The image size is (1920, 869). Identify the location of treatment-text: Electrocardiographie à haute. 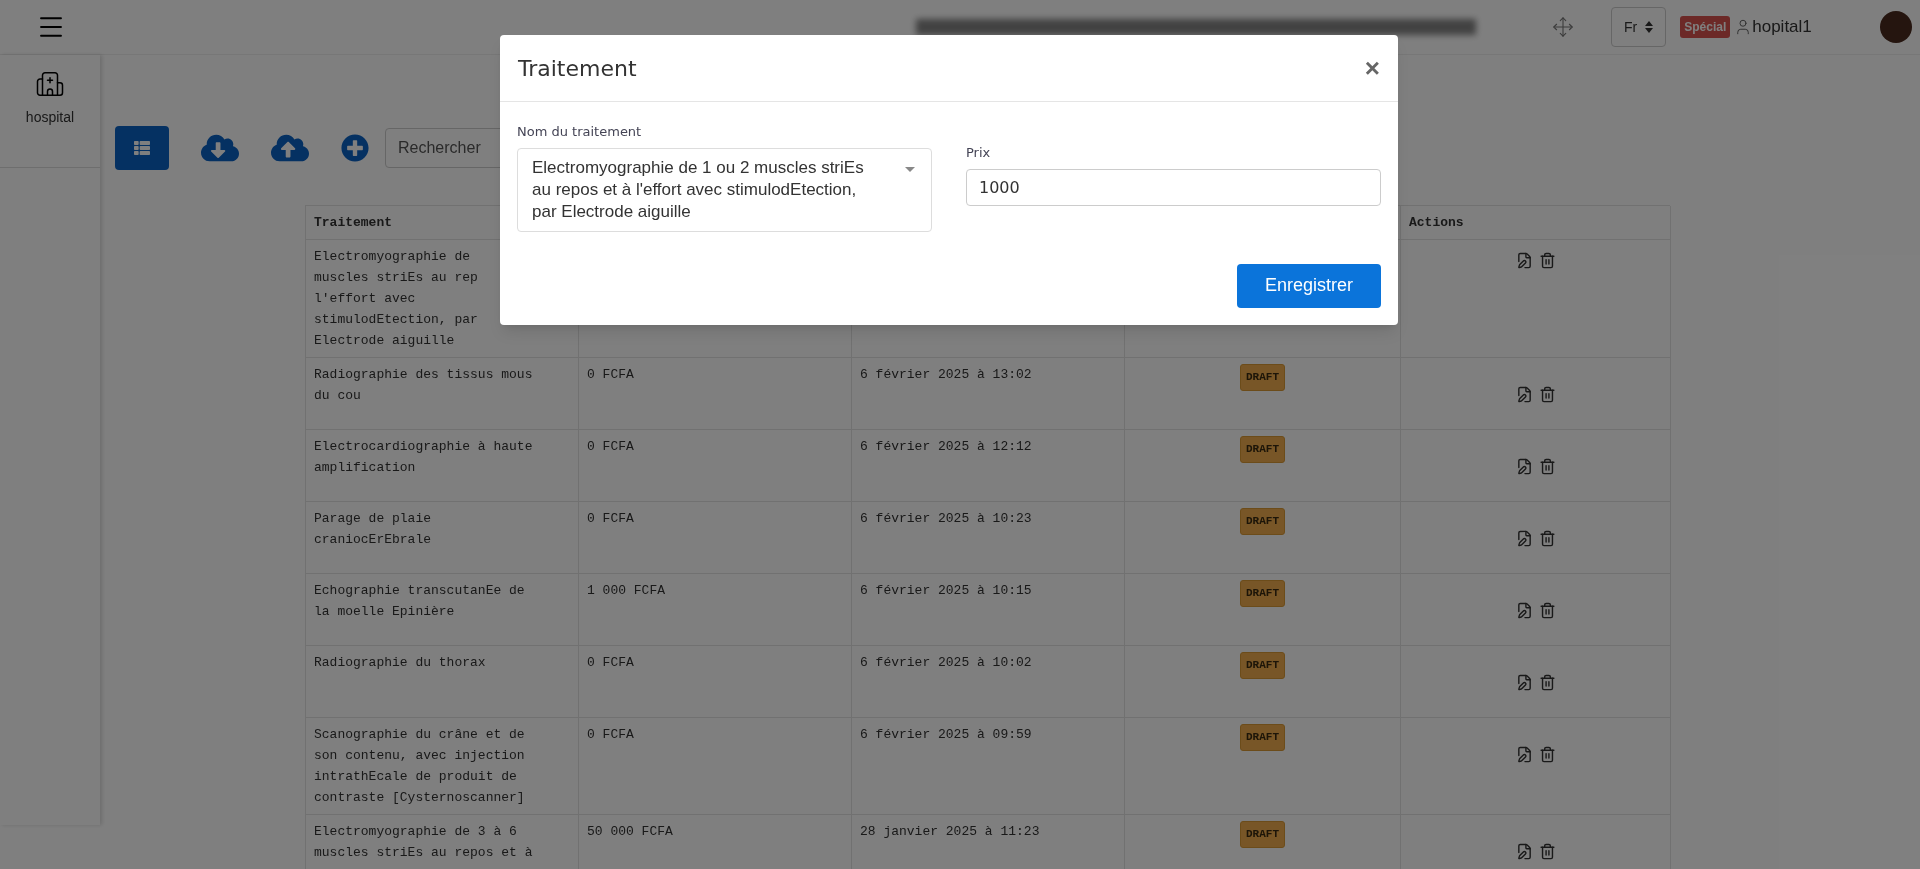
(423, 447).